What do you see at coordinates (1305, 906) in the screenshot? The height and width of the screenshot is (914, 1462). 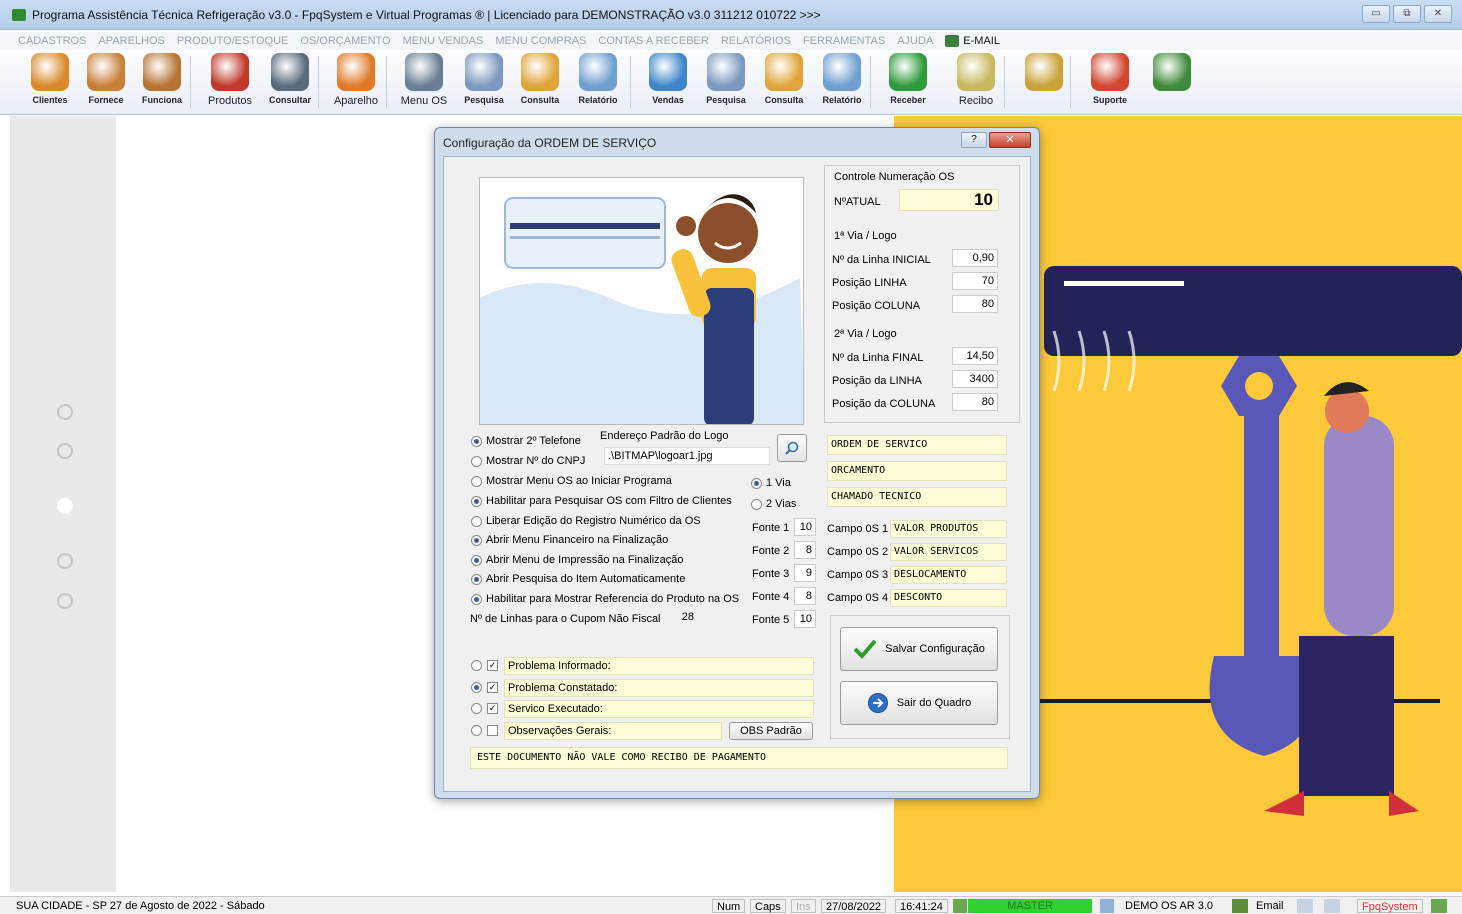 I see `printer-icon` at bounding box center [1305, 906].